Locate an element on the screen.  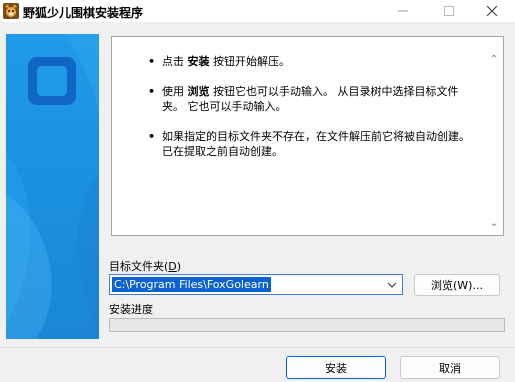
destination-path-value: C:\Program Files\FoxGolearn is located at coordinates (191, 284).